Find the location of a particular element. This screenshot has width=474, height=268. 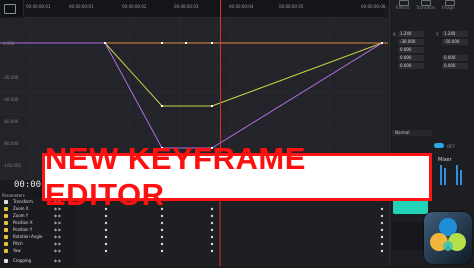

yaw-field: 0.000 is located at coordinates (455, 66).